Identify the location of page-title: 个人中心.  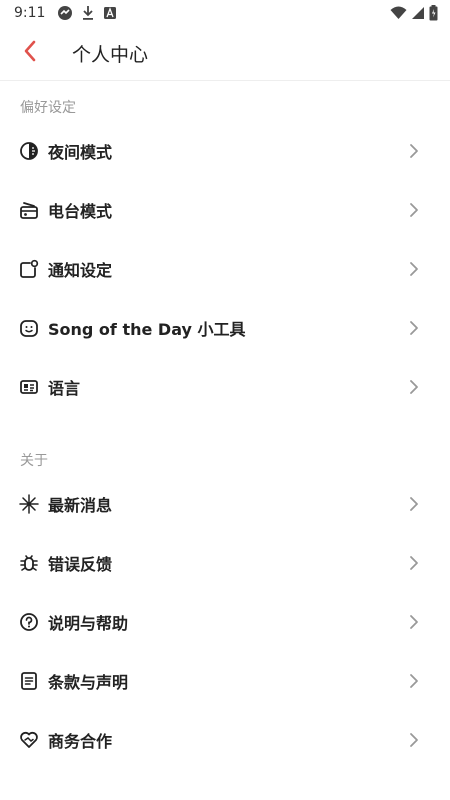
(110, 54).